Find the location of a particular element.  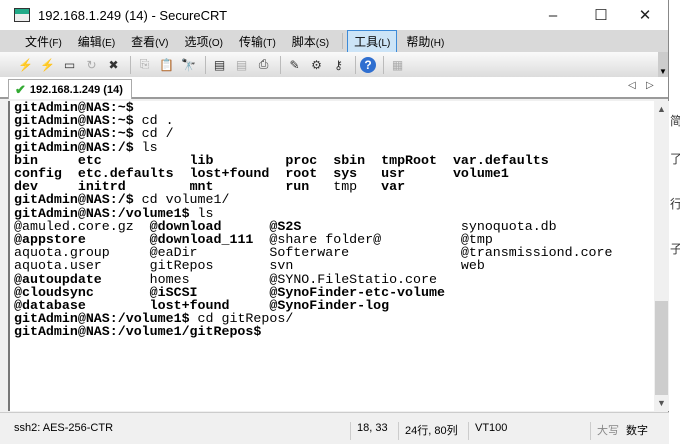

close-button: ✕ is located at coordinates (645, 15).